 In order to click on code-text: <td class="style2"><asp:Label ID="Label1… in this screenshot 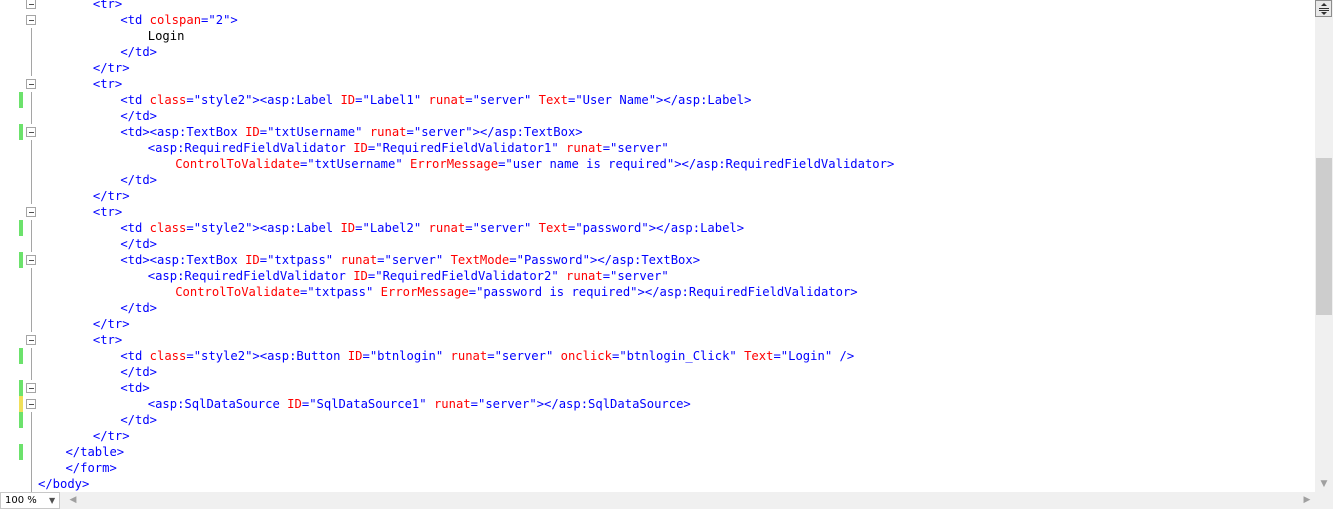, I will do `click(435, 100)`.